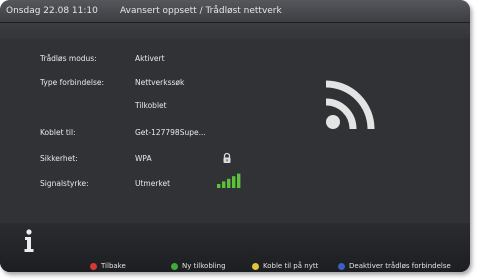 This screenshot has width=477, height=280. What do you see at coordinates (113, 266) in the screenshot?
I see `legend-label: Tilbake` at bounding box center [113, 266].